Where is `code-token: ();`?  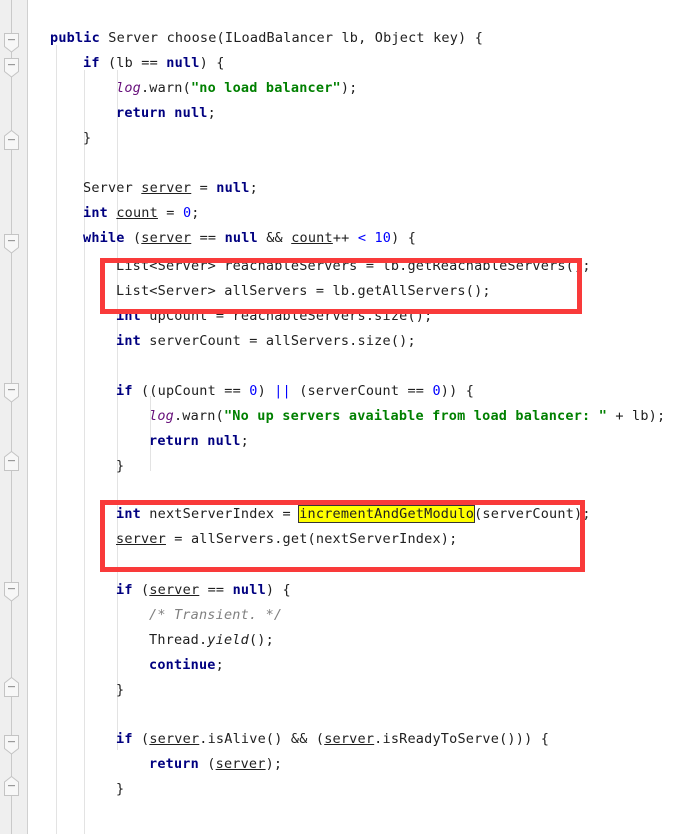
code-token: (); is located at coordinates (261, 640).